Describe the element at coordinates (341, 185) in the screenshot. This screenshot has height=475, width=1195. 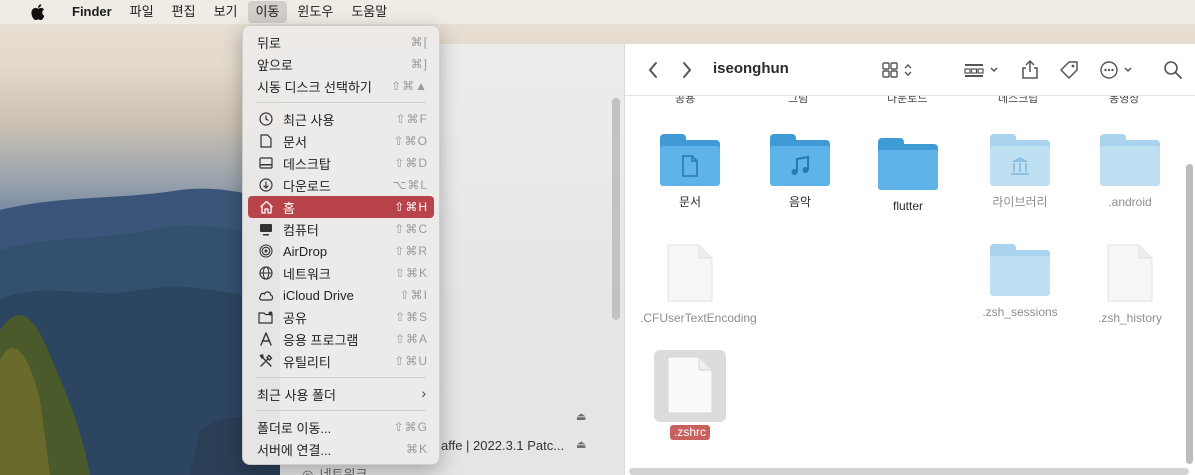
I see `menu-item-downloads: 다운로드 ⌥⌘L` at that location.